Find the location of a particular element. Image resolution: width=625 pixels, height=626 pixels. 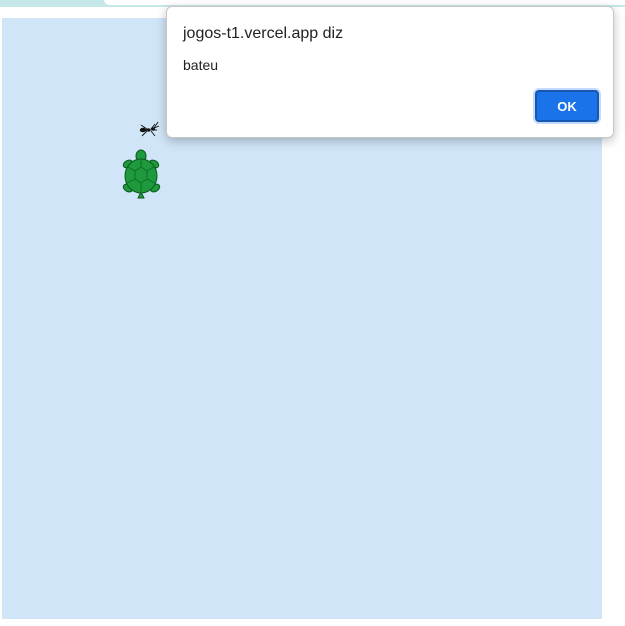

dialog-title: jogos-t1.vercel.app diz is located at coordinates (263, 33).